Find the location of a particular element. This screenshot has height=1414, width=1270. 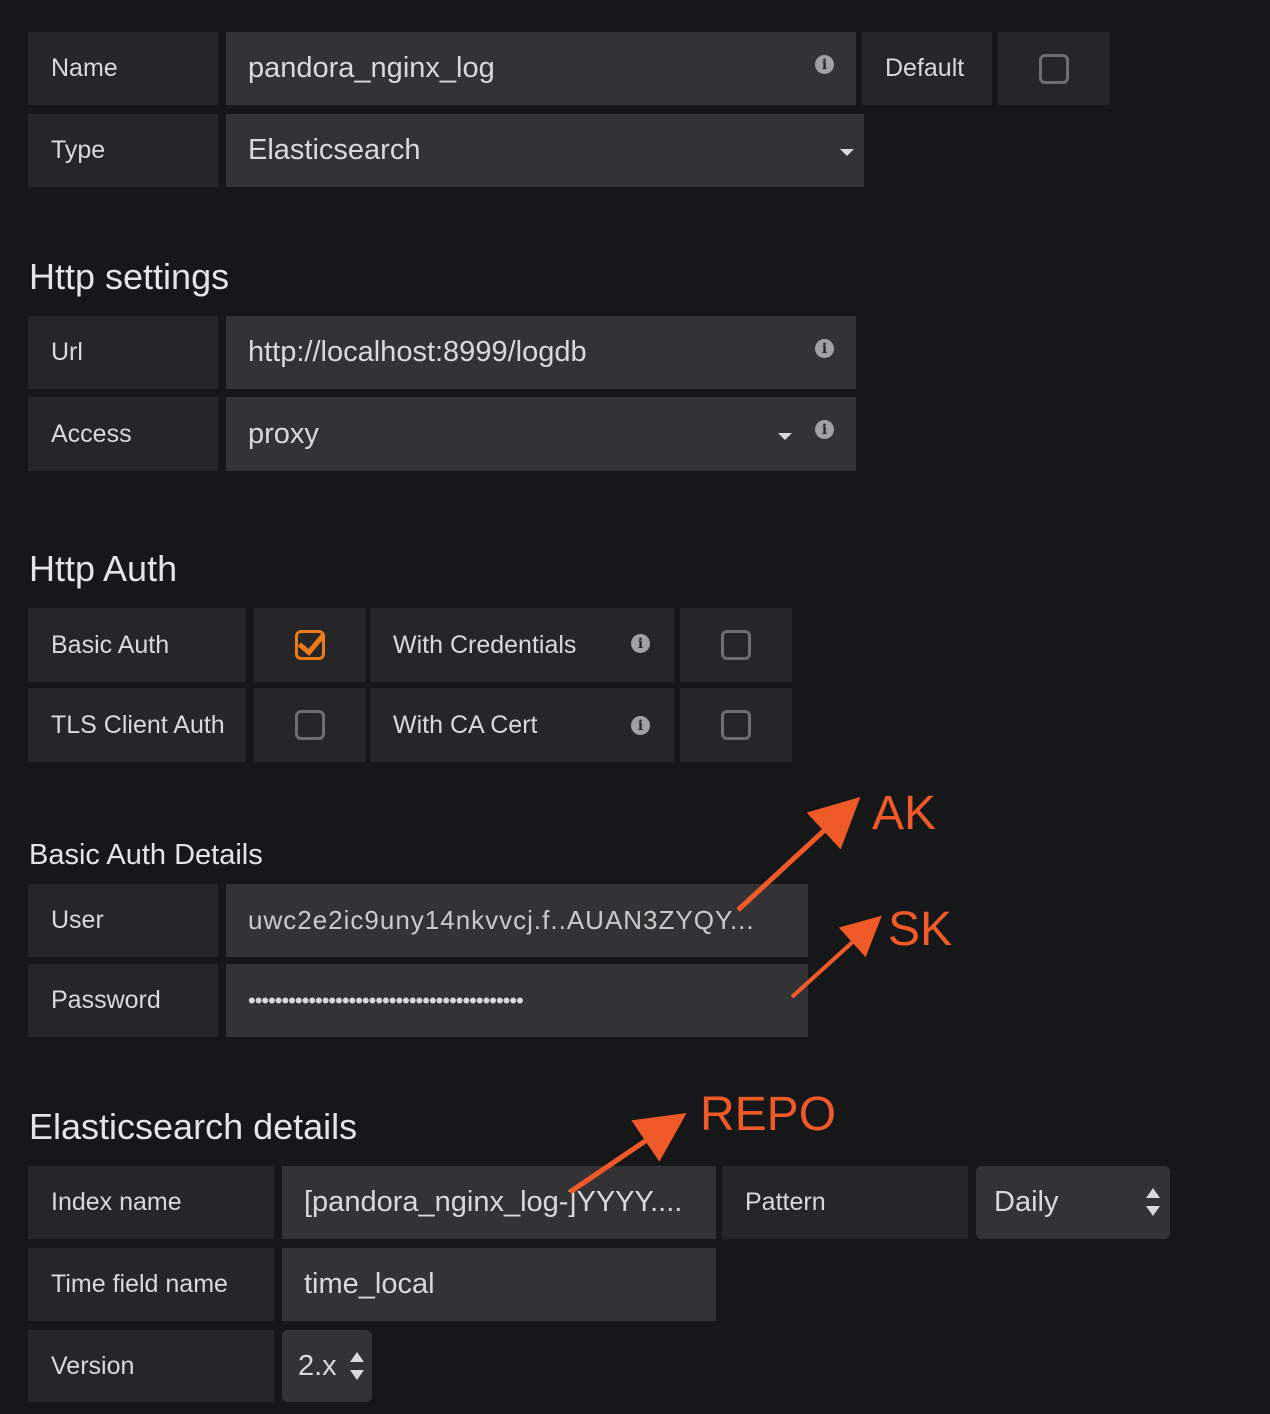

pattern-label: Pattern is located at coordinates (845, 1202).